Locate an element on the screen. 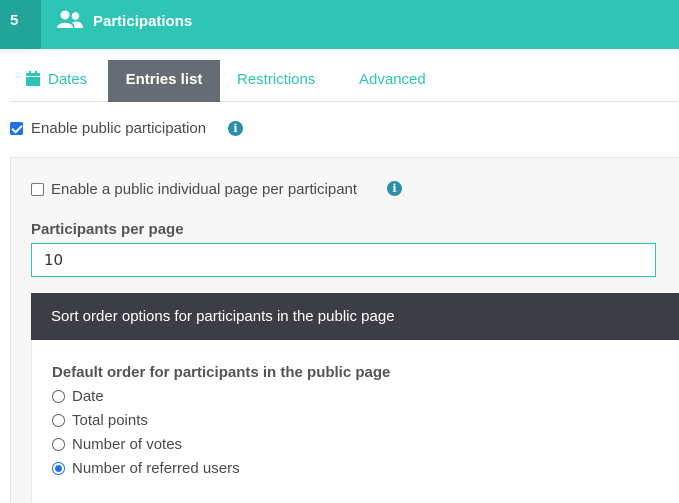  participants-per-page-input: 10 is located at coordinates (343, 260).